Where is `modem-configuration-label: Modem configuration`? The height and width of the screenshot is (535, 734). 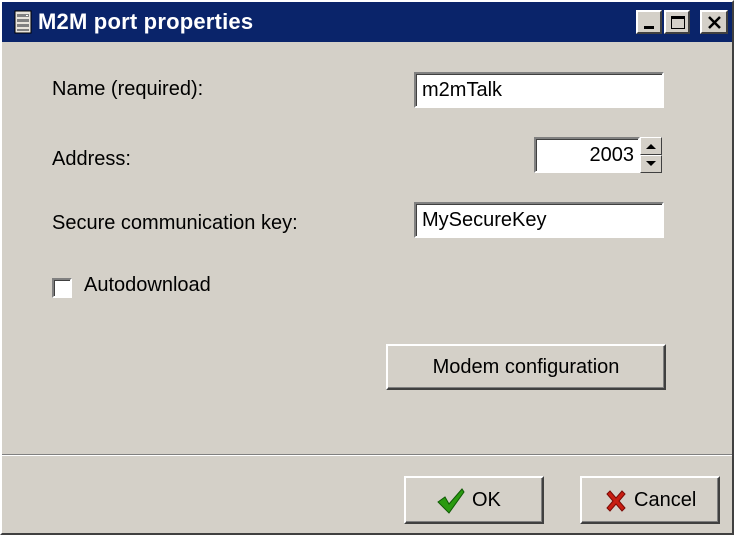 modem-configuration-label: Modem configuration is located at coordinates (526, 367).